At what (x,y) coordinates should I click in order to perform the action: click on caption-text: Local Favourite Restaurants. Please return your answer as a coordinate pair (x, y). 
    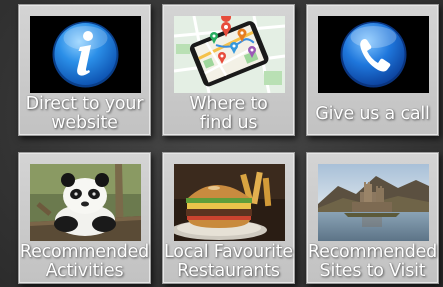
    Looking at the image, I should click on (228, 262).